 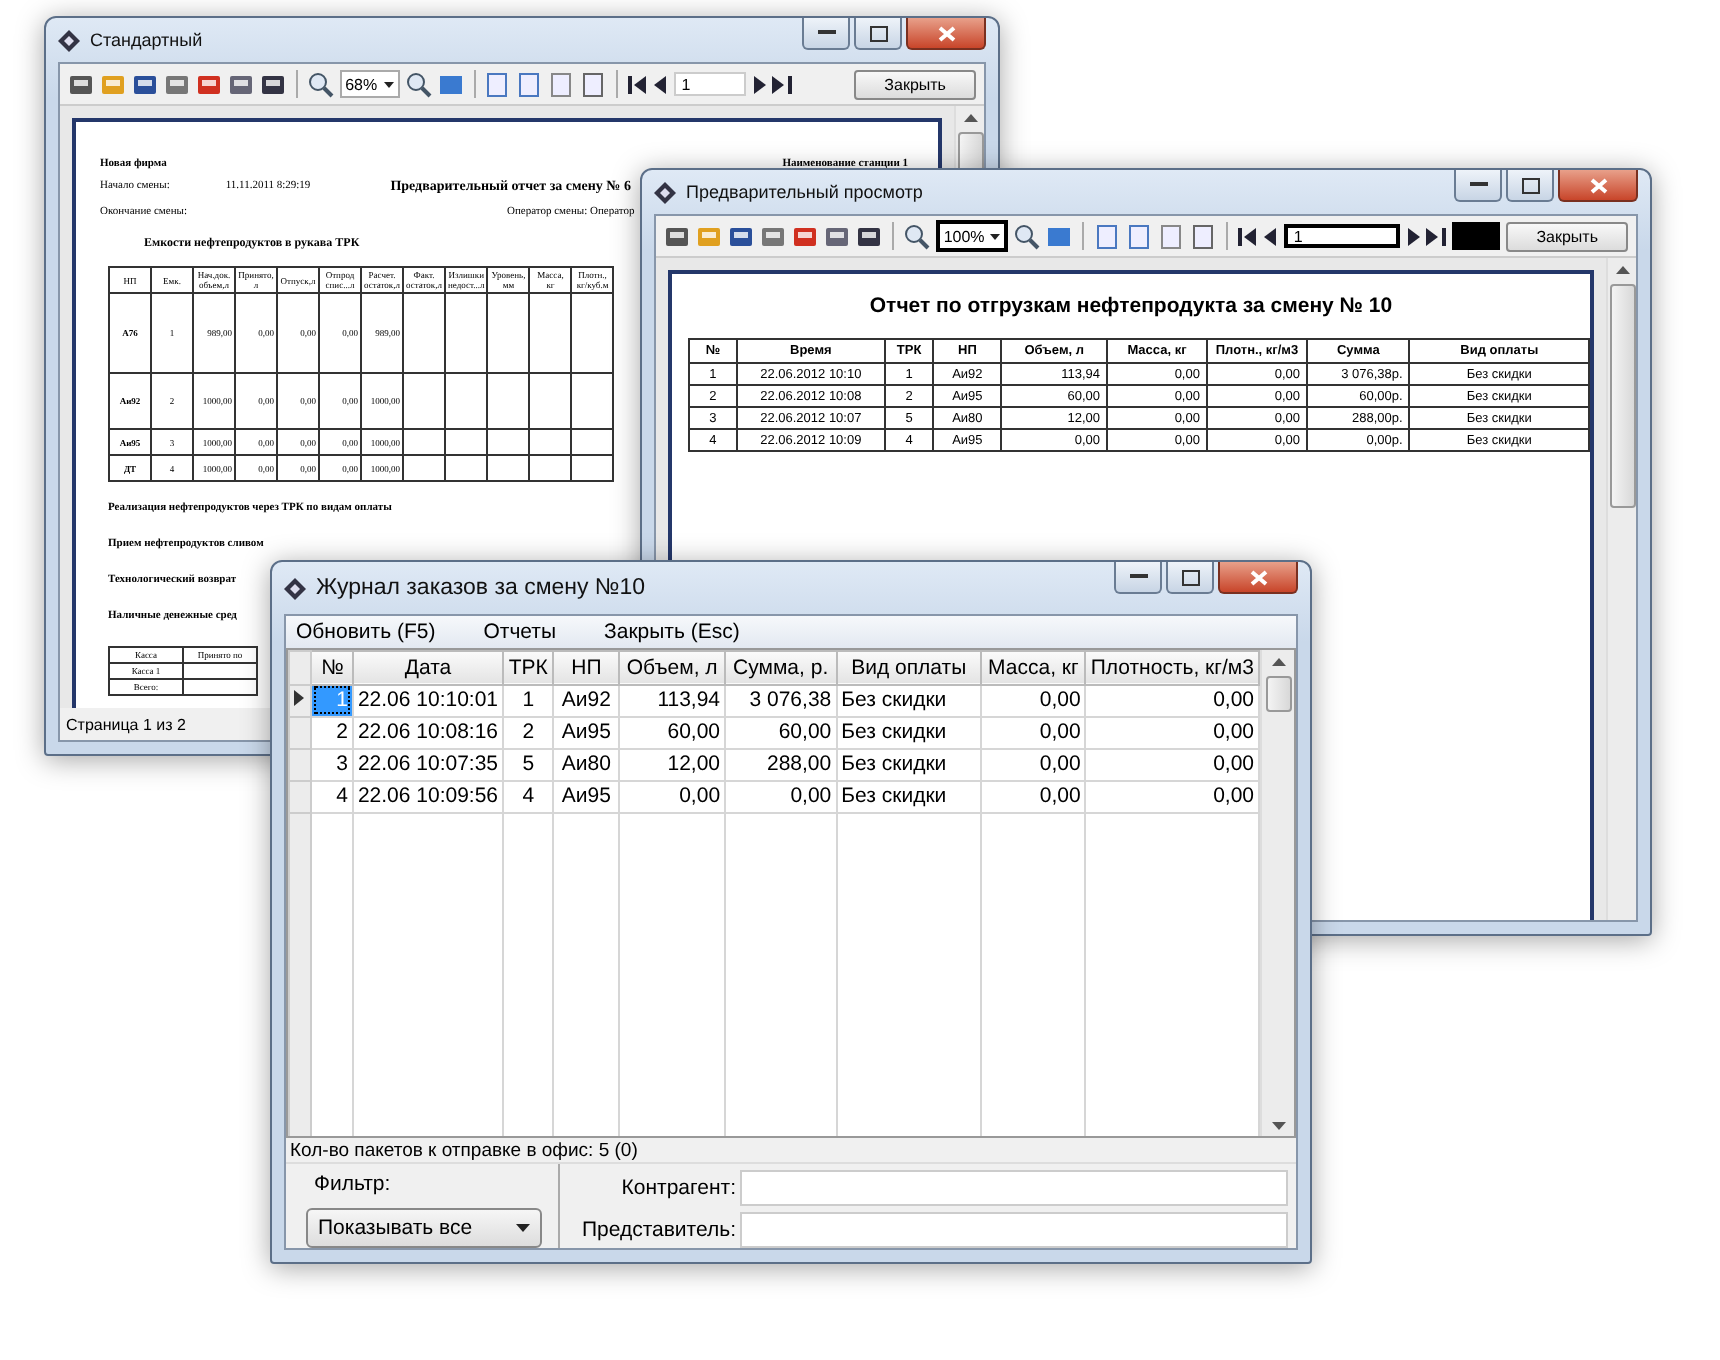 I want to click on table-cell: 3, so click(x=332, y=764).